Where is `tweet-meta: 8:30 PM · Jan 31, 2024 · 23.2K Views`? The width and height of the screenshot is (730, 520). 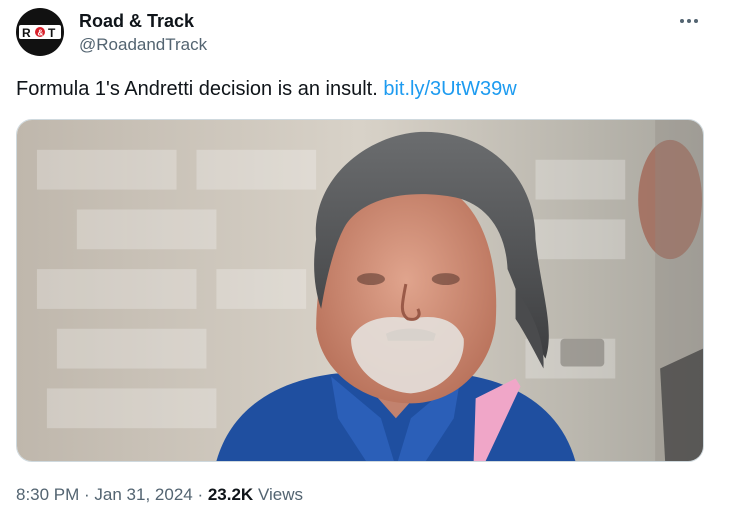
tweet-meta: 8:30 PM · Jan 31, 2024 · 23.2K Views is located at coordinates (159, 495).